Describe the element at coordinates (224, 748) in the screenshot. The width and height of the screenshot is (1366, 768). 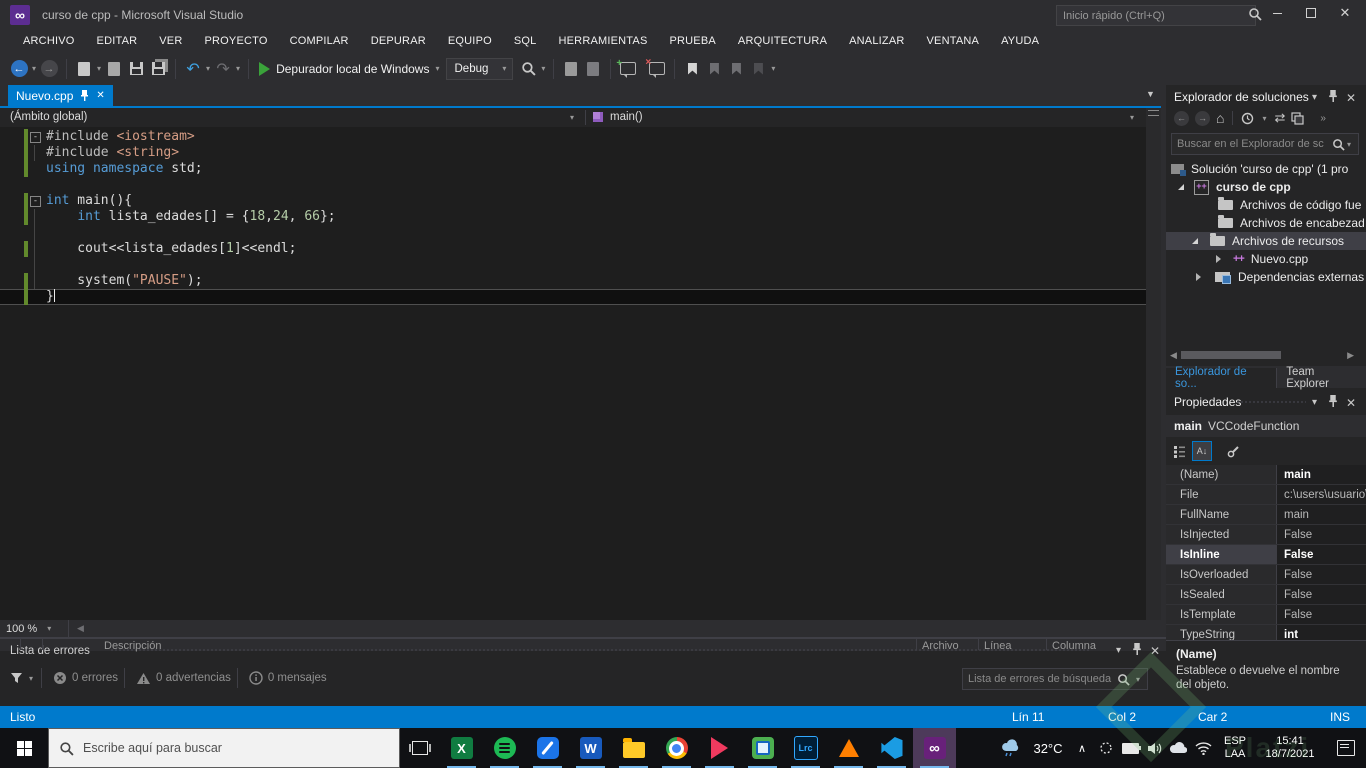
I see `taskbar-search-input: Escribe aquí para buscar` at that location.